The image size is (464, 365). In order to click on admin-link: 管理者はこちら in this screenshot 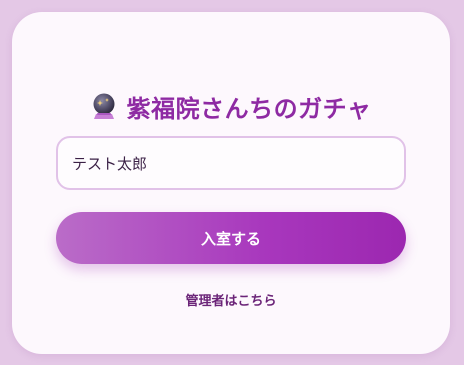, I will do `click(231, 299)`.